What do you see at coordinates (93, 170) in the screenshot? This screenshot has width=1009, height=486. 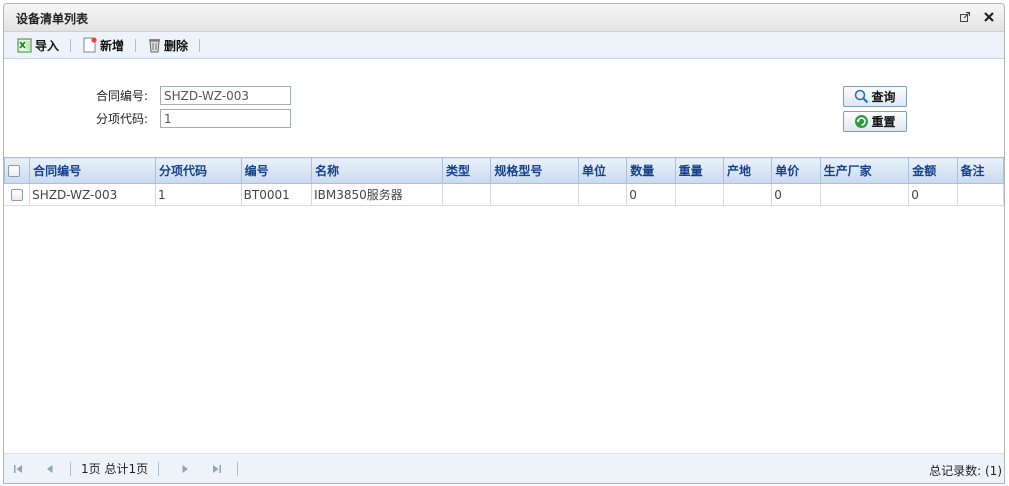 I see `column-header: 合同编号` at bounding box center [93, 170].